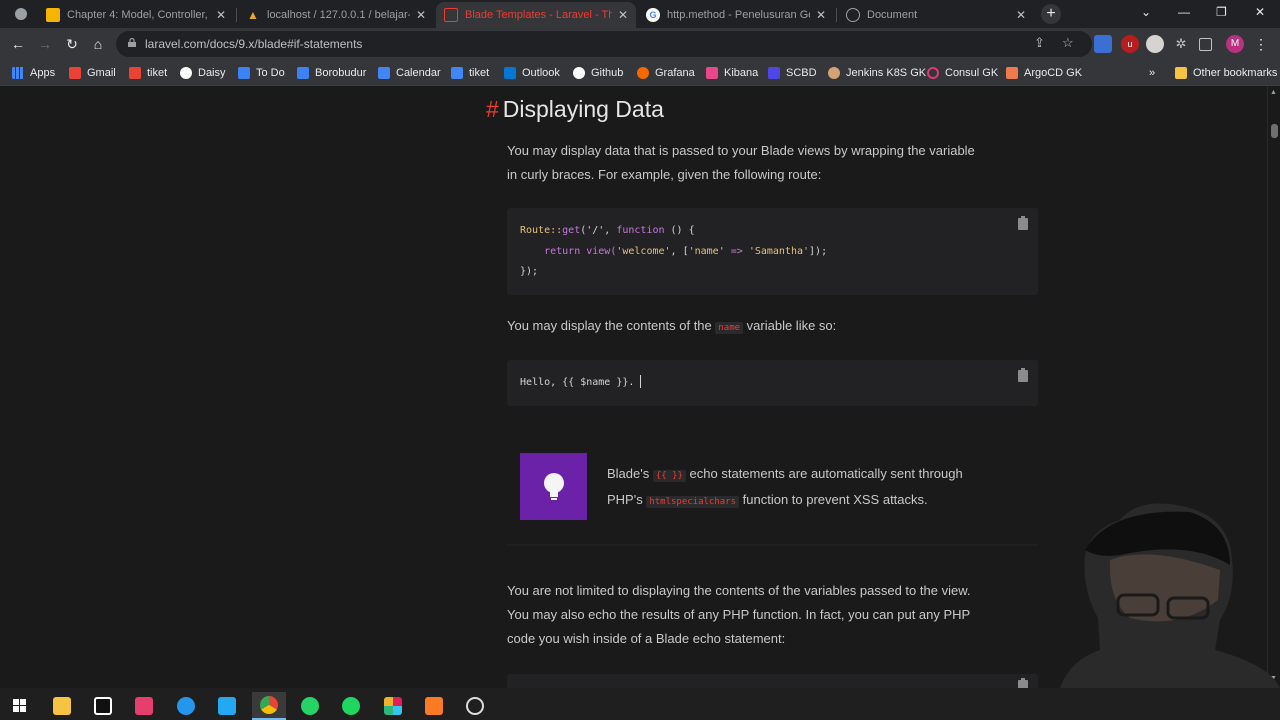 The height and width of the screenshot is (720, 1280). What do you see at coordinates (269, 706) in the screenshot?
I see `taskbar-chrome` at bounding box center [269, 706].